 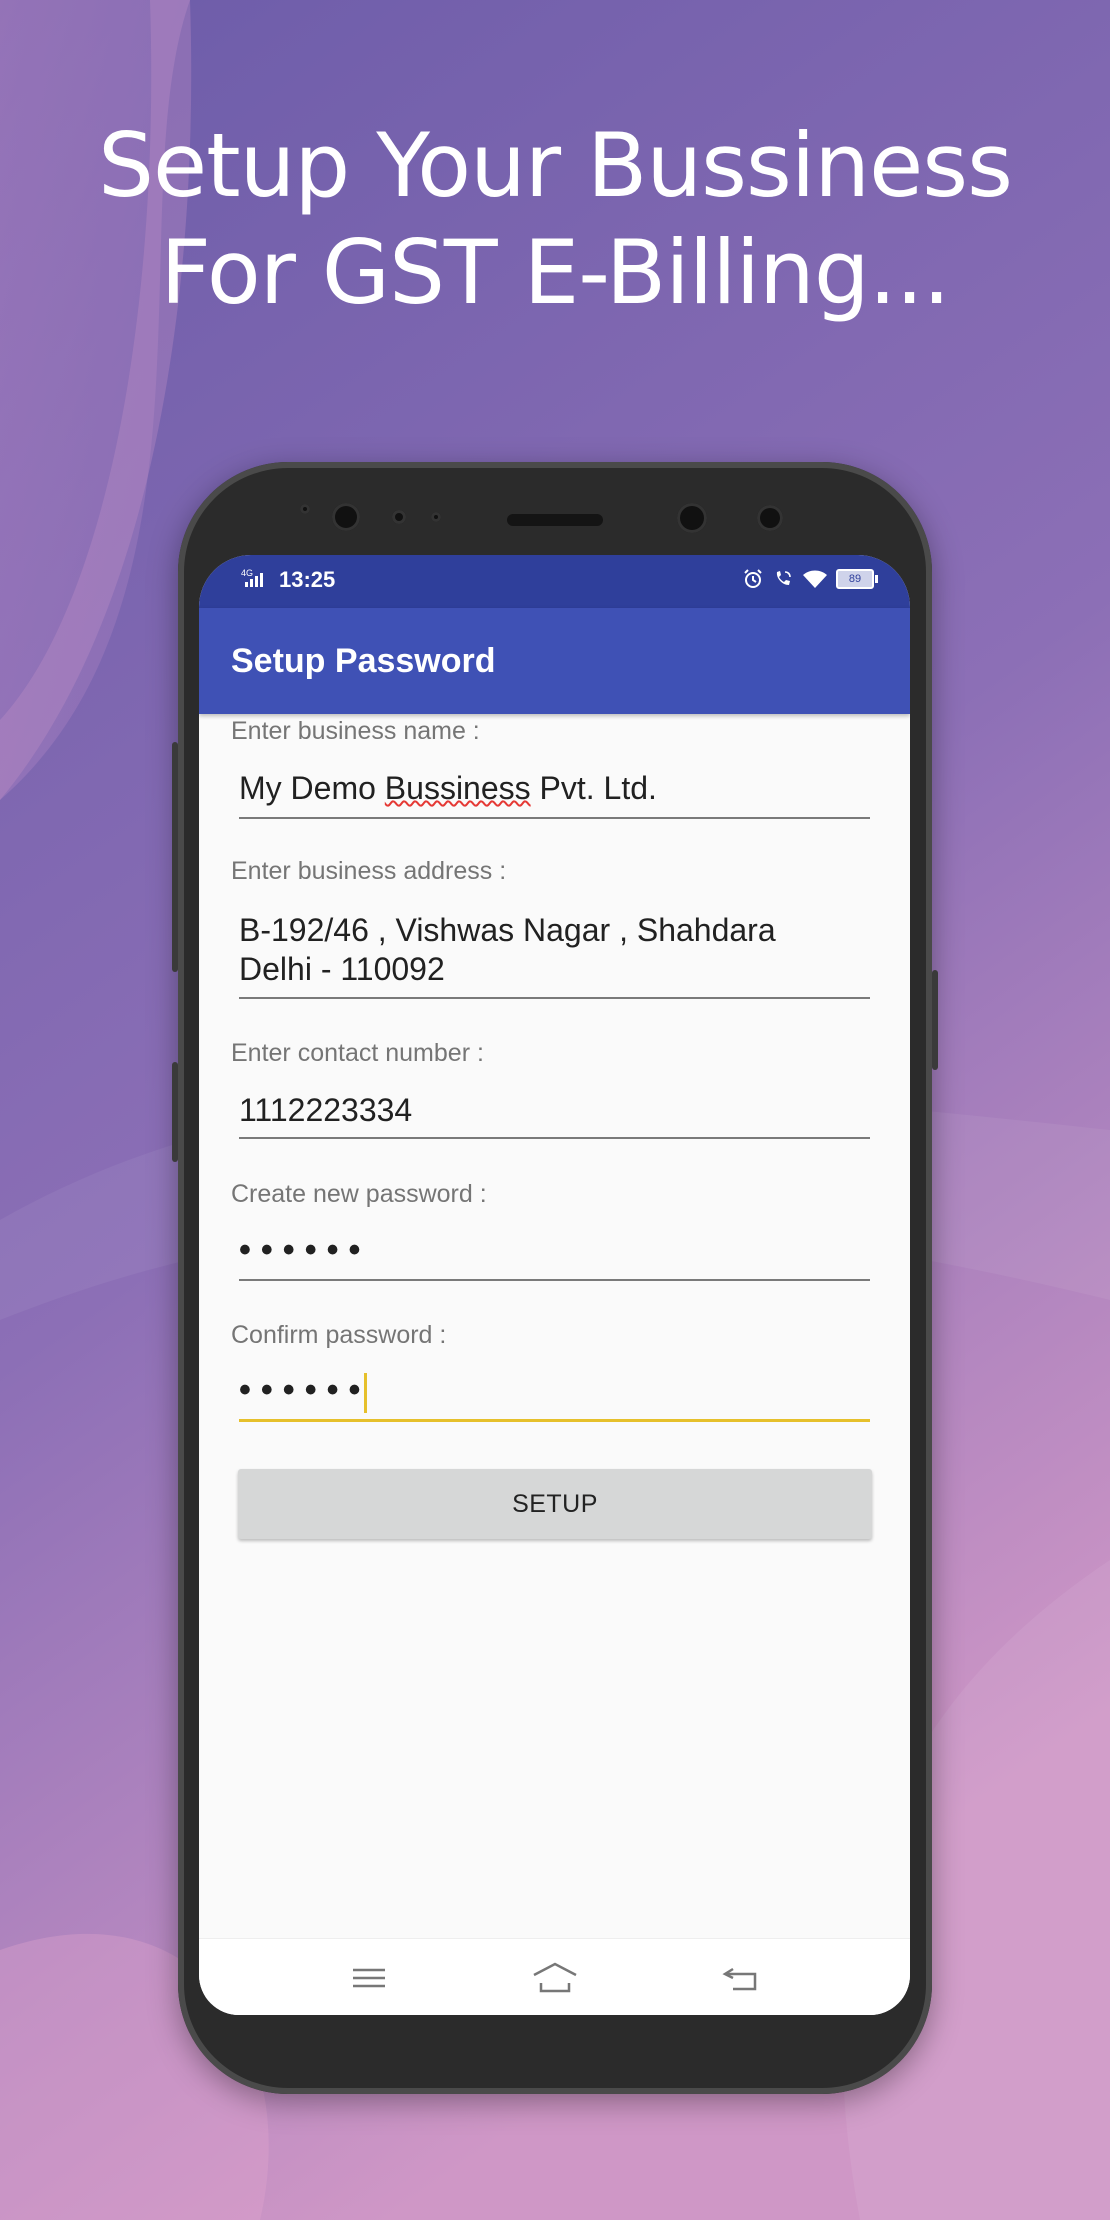 I want to click on setup-button: SETUP, so click(x=555, y=1504).